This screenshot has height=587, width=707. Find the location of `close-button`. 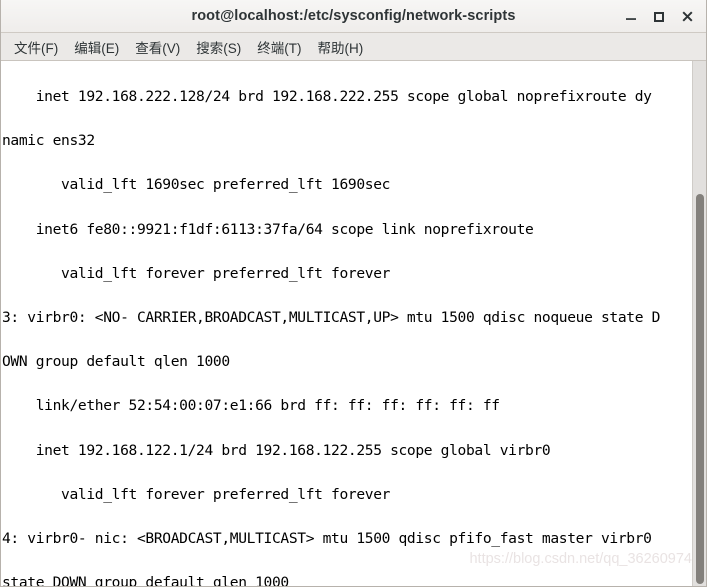

close-button is located at coordinates (687, 17).